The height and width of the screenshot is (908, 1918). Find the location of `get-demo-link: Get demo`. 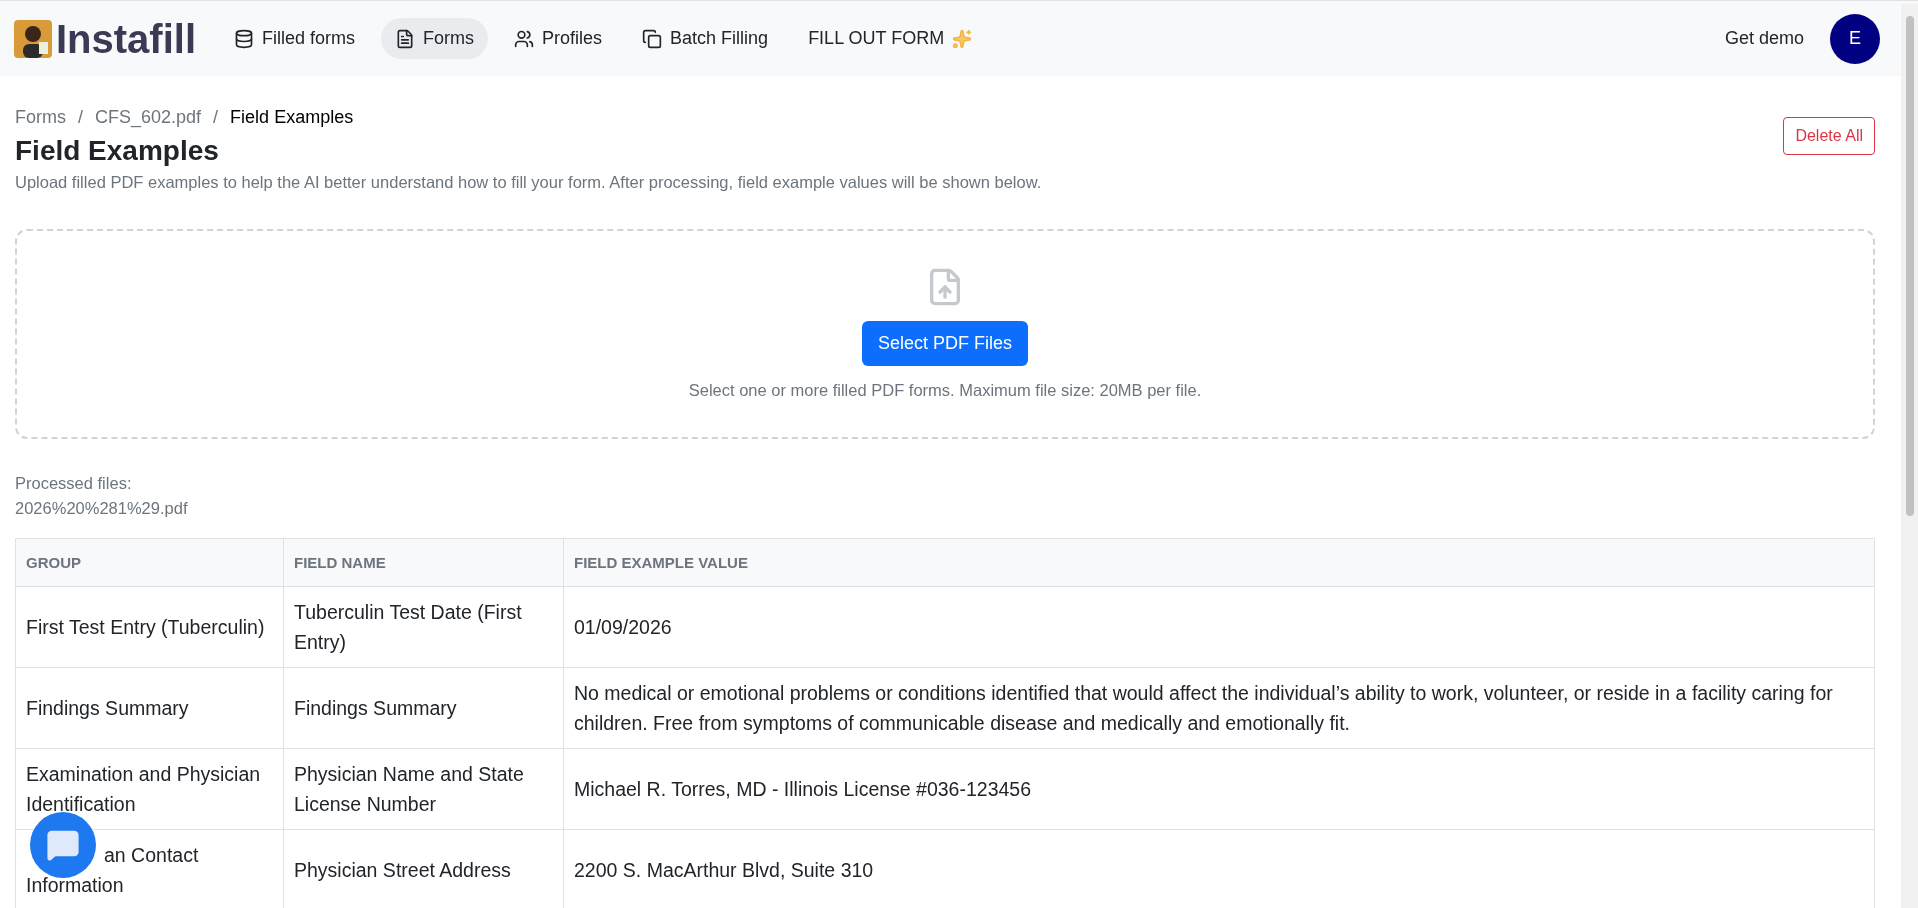

get-demo-link: Get demo is located at coordinates (1764, 38).